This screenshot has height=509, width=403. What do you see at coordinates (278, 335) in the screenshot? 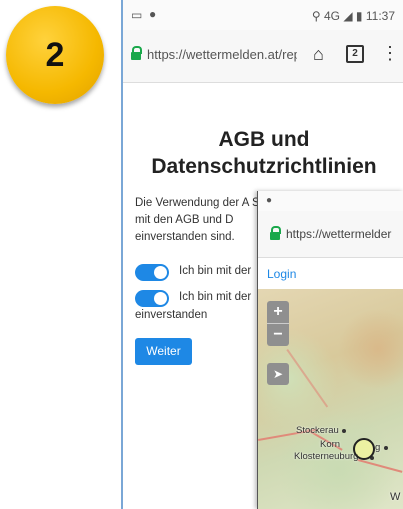
I see `zoom-out-button: −` at bounding box center [278, 335].